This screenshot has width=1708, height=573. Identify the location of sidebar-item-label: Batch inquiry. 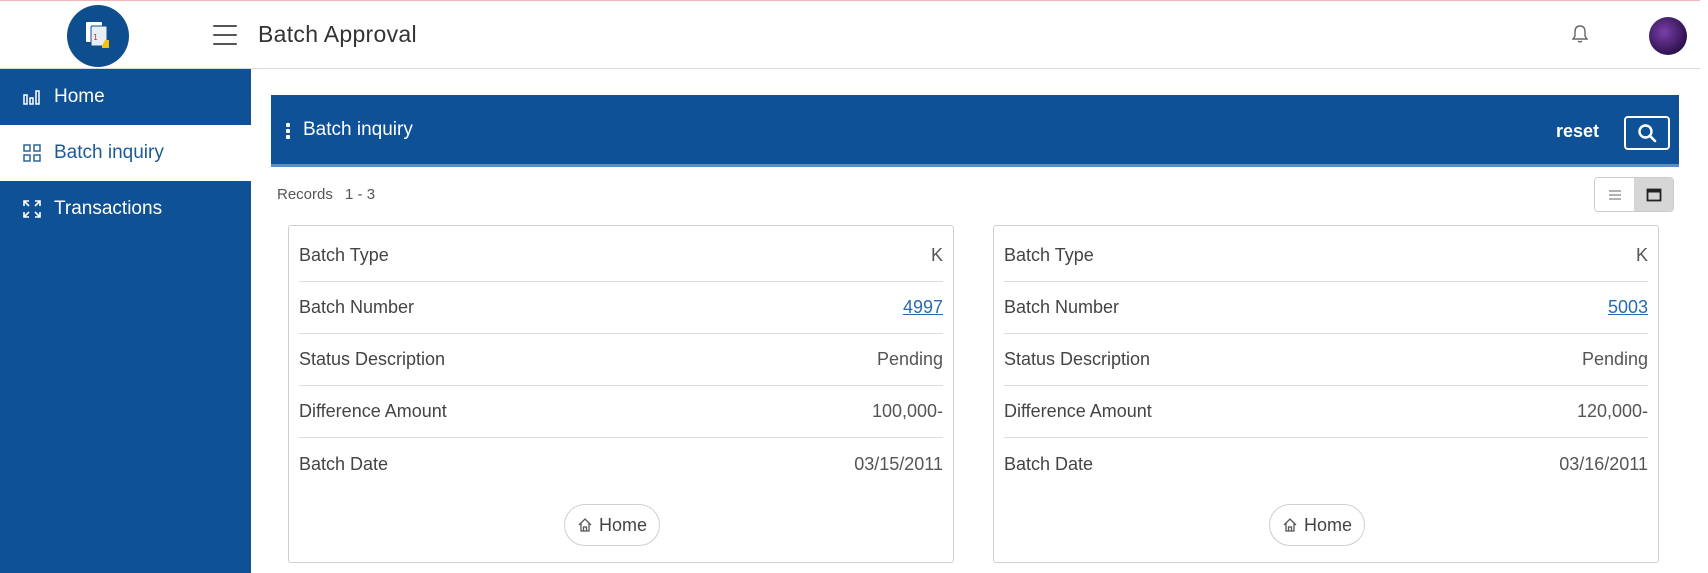
(109, 152).